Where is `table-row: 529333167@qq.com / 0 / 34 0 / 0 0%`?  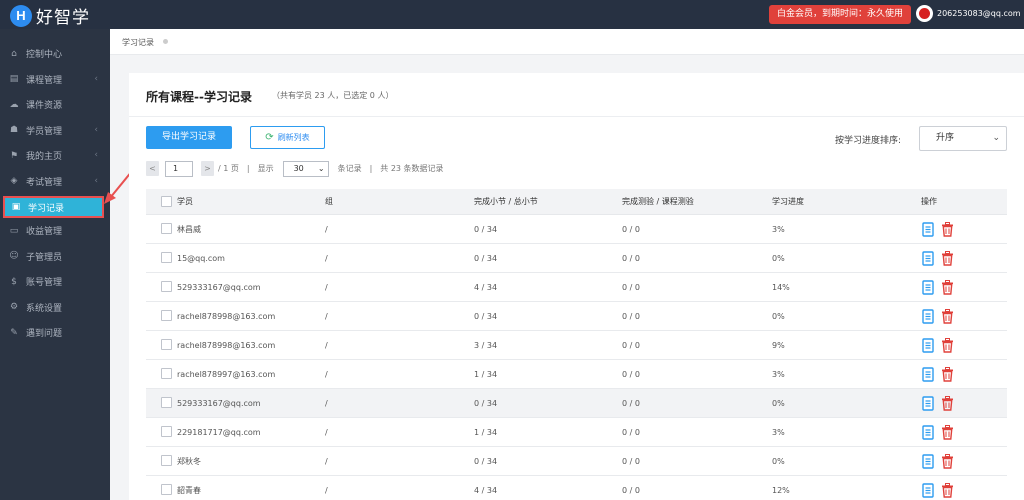 table-row: 529333167@qq.com / 0 / 34 0 / 0 0% is located at coordinates (576, 403).